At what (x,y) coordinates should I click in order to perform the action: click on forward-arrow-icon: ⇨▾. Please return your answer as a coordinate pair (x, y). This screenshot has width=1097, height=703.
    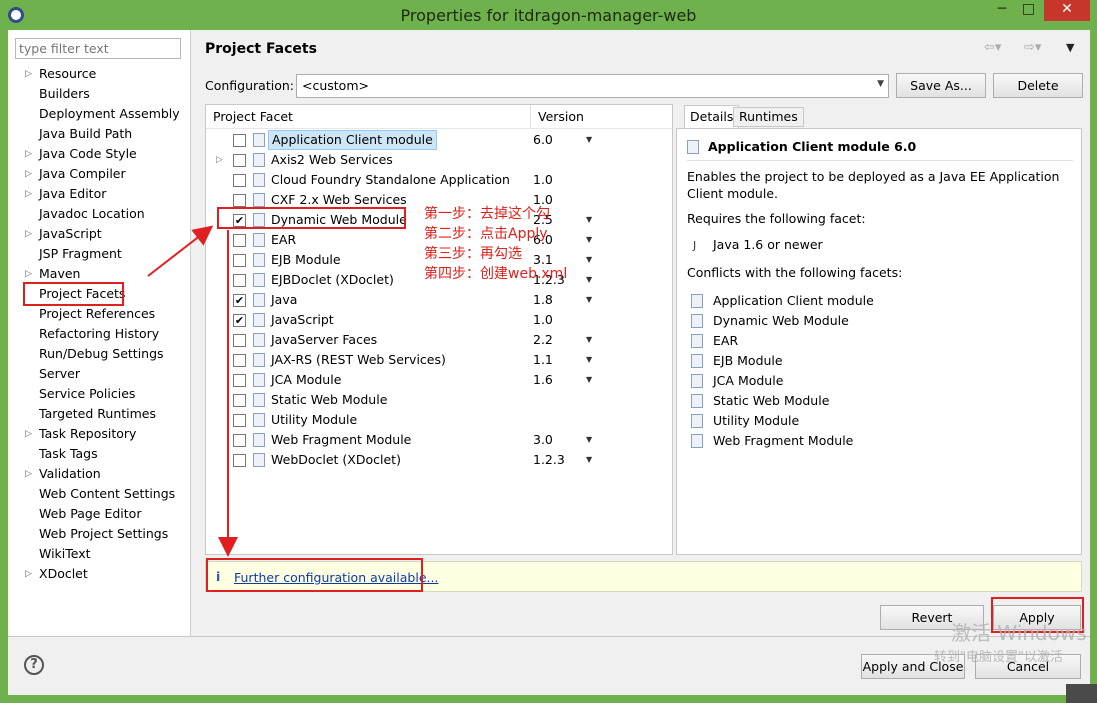
    Looking at the image, I should click on (1032, 47).